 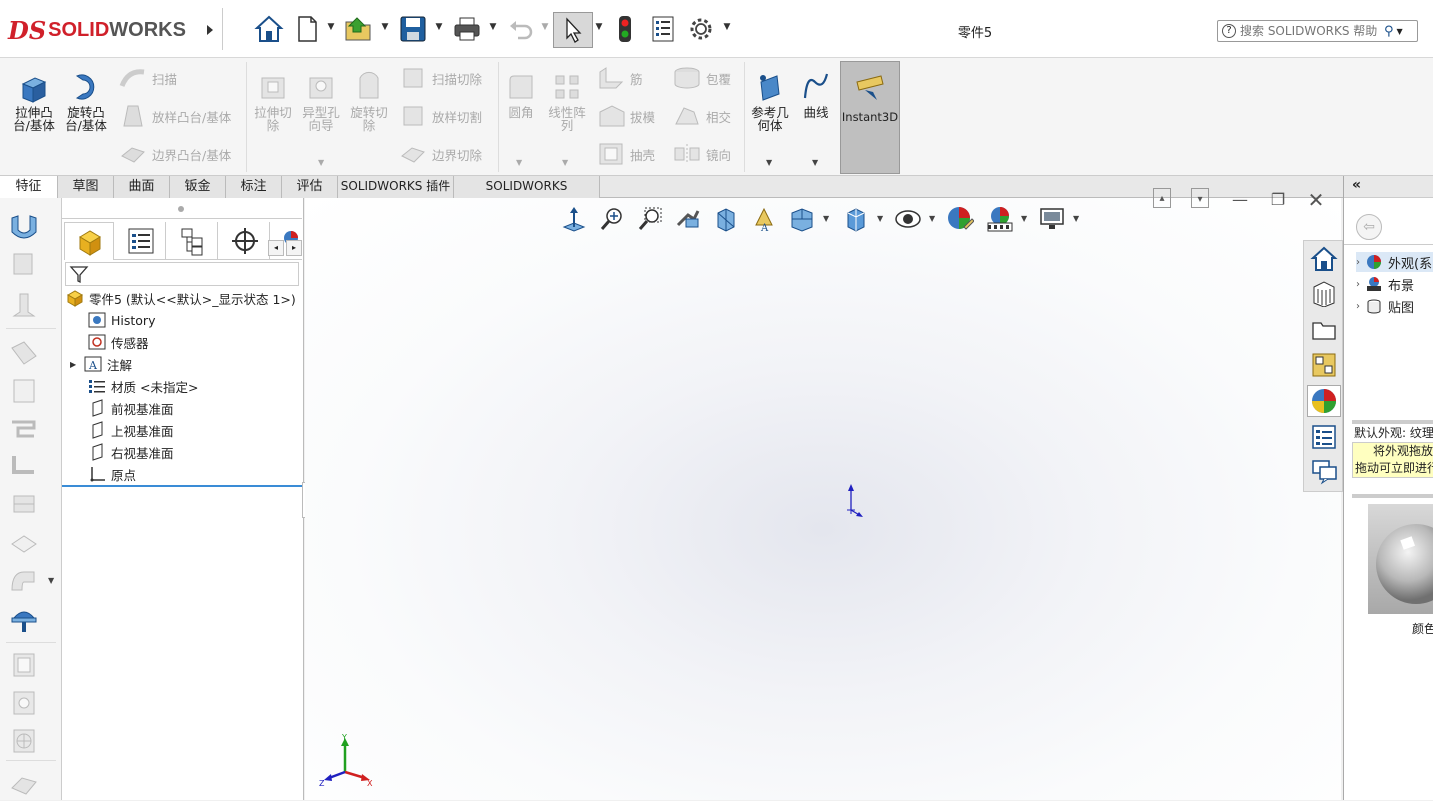 What do you see at coordinates (625, 116) in the screenshot?
I see `draft-button: 拔模` at bounding box center [625, 116].